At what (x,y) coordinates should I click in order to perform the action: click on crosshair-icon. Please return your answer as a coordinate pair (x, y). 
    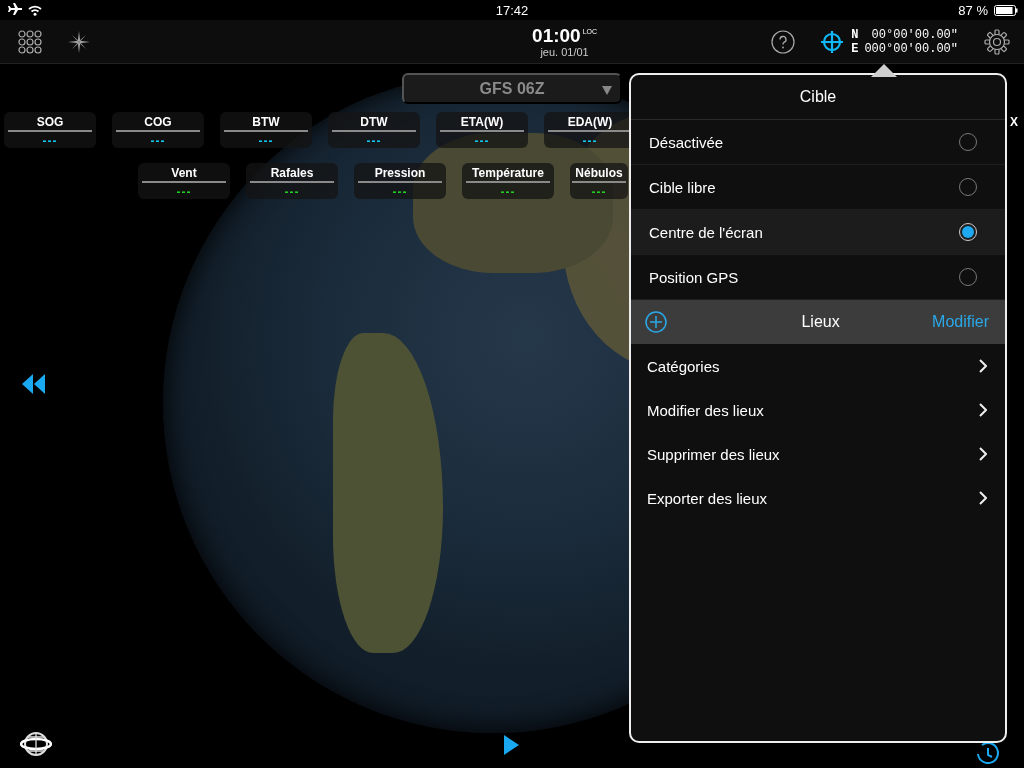
    Looking at the image, I should click on (832, 41).